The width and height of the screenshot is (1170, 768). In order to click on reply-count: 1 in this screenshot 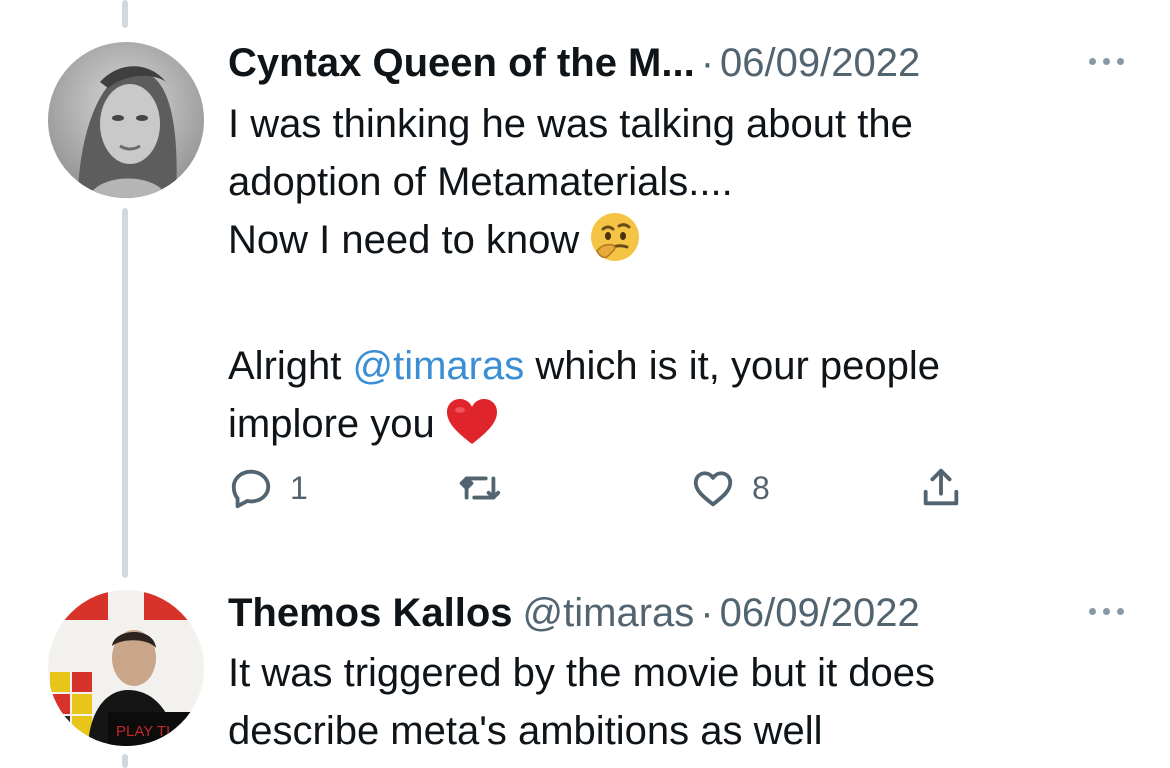, I will do `click(299, 487)`.